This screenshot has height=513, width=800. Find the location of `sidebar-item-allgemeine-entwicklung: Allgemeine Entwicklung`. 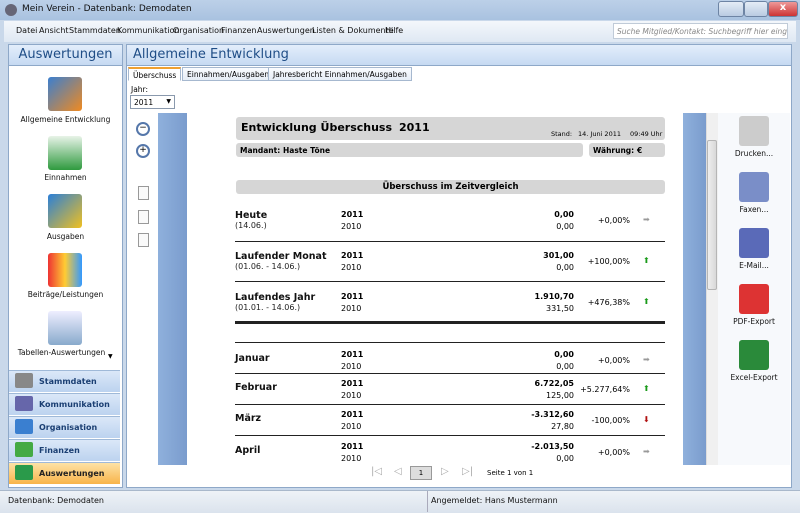

sidebar-item-allgemeine-entwicklung: Allgemeine Entwicklung is located at coordinates (65, 119).